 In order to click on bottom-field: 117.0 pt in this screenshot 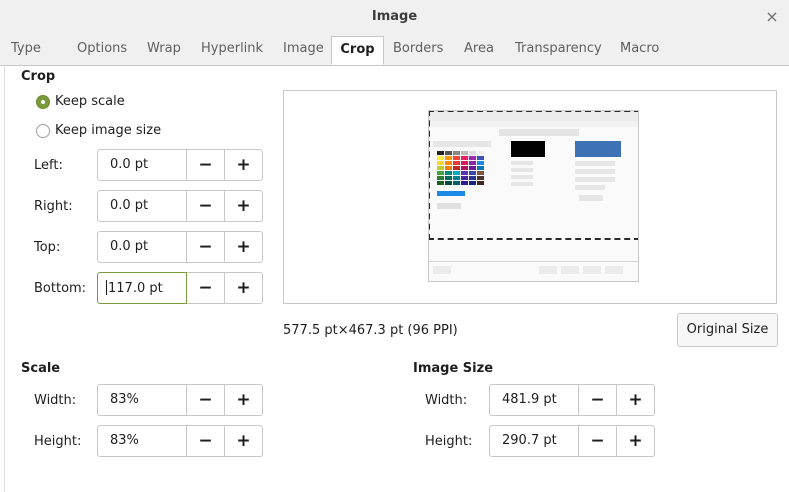, I will do `click(142, 288)`.